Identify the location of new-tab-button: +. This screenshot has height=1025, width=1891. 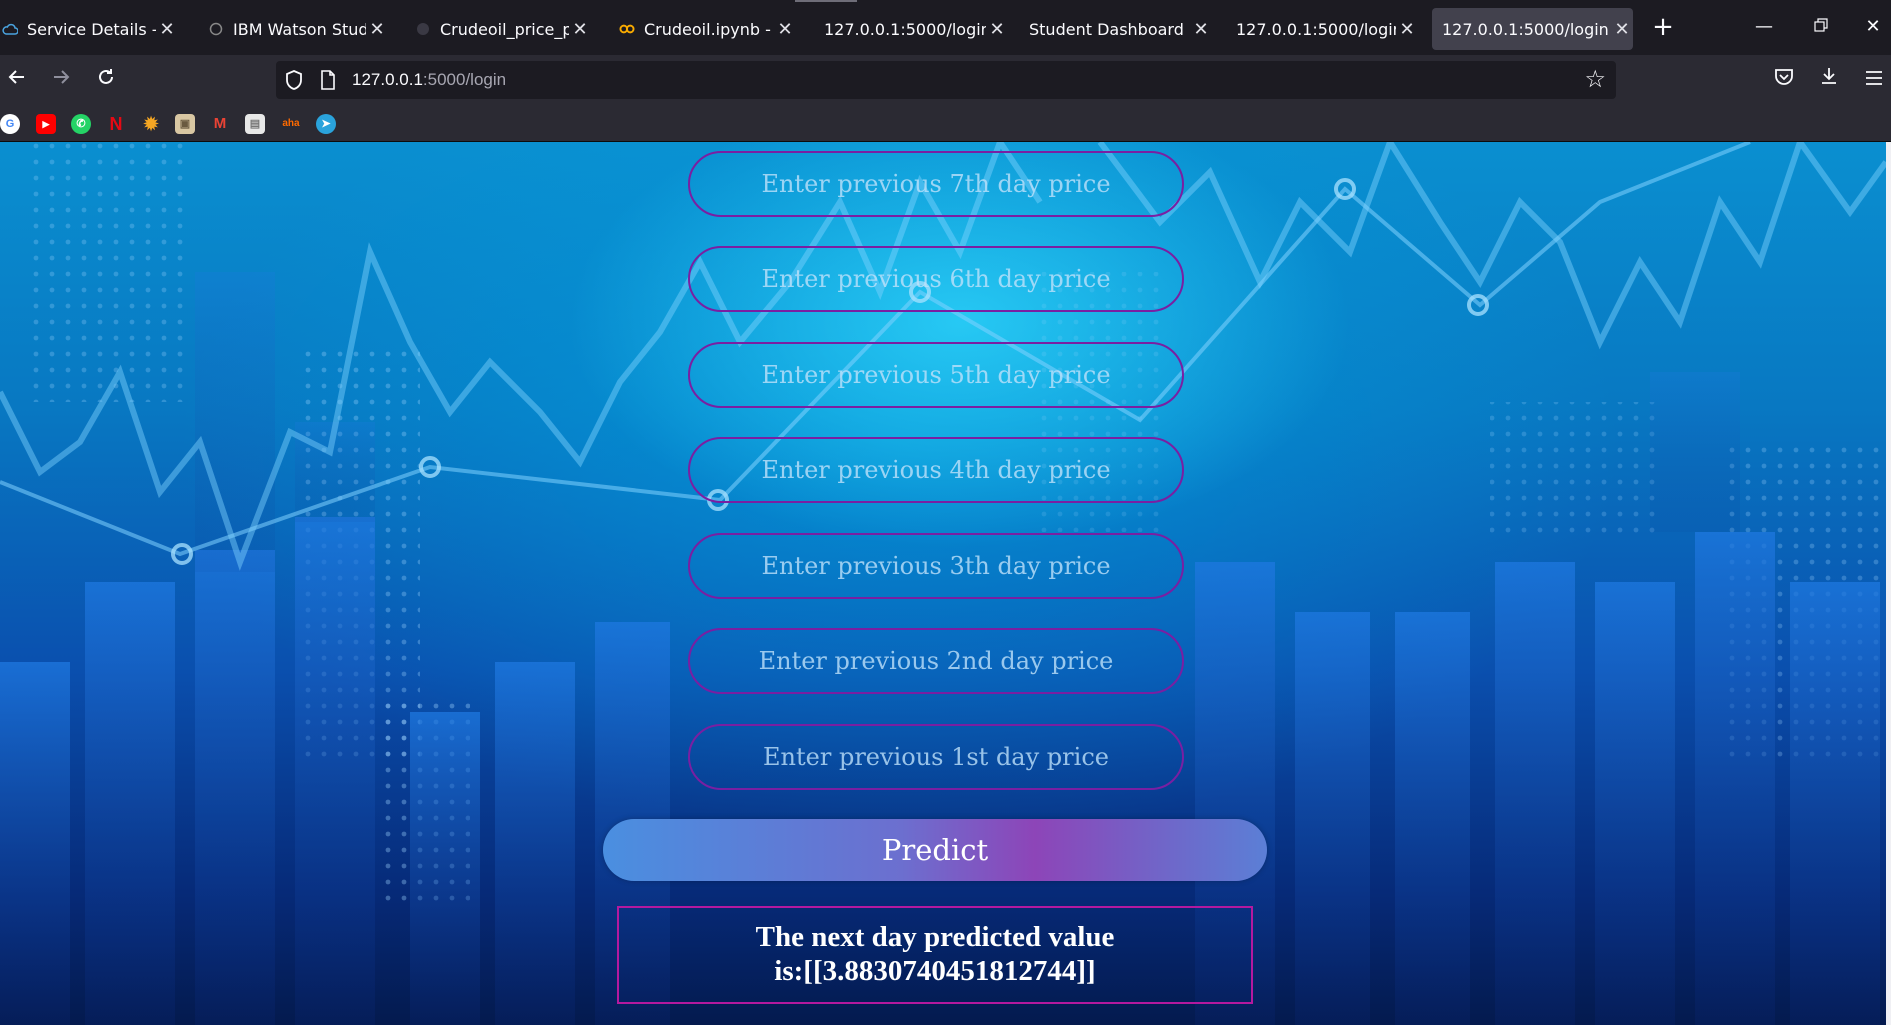
(1663, 28).